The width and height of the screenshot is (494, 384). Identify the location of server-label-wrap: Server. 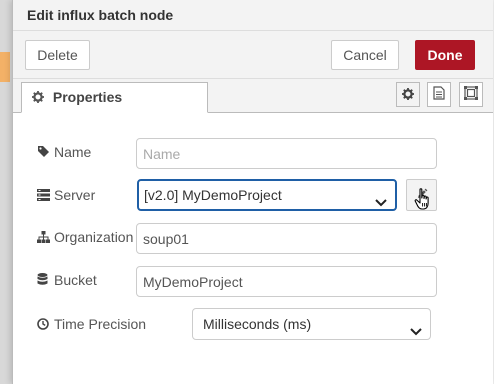
(66, 195).